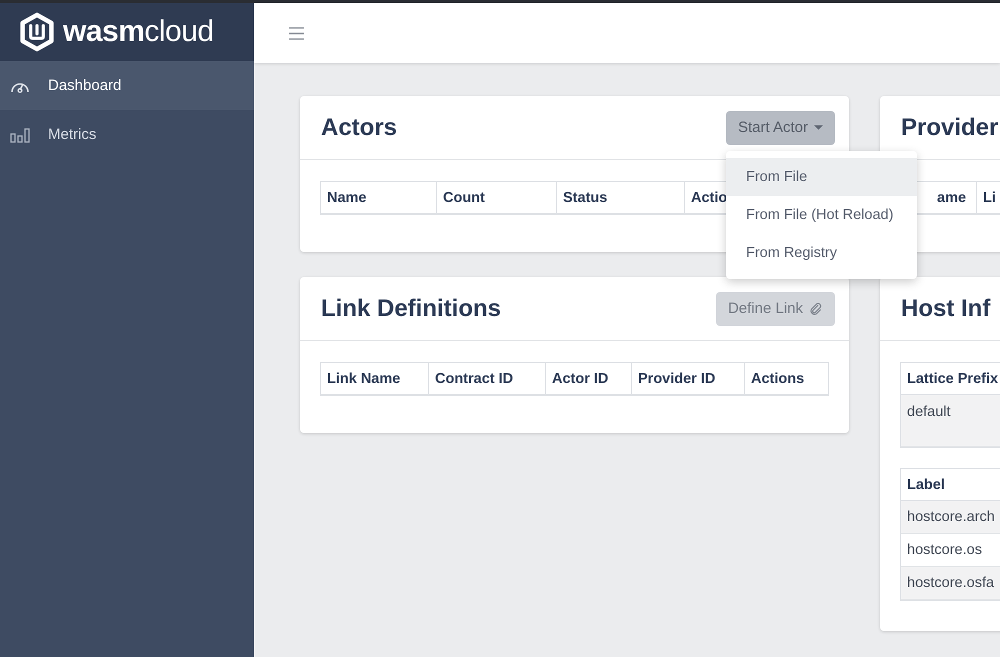  I want to click on column-header: Actio, so click(709, 198).